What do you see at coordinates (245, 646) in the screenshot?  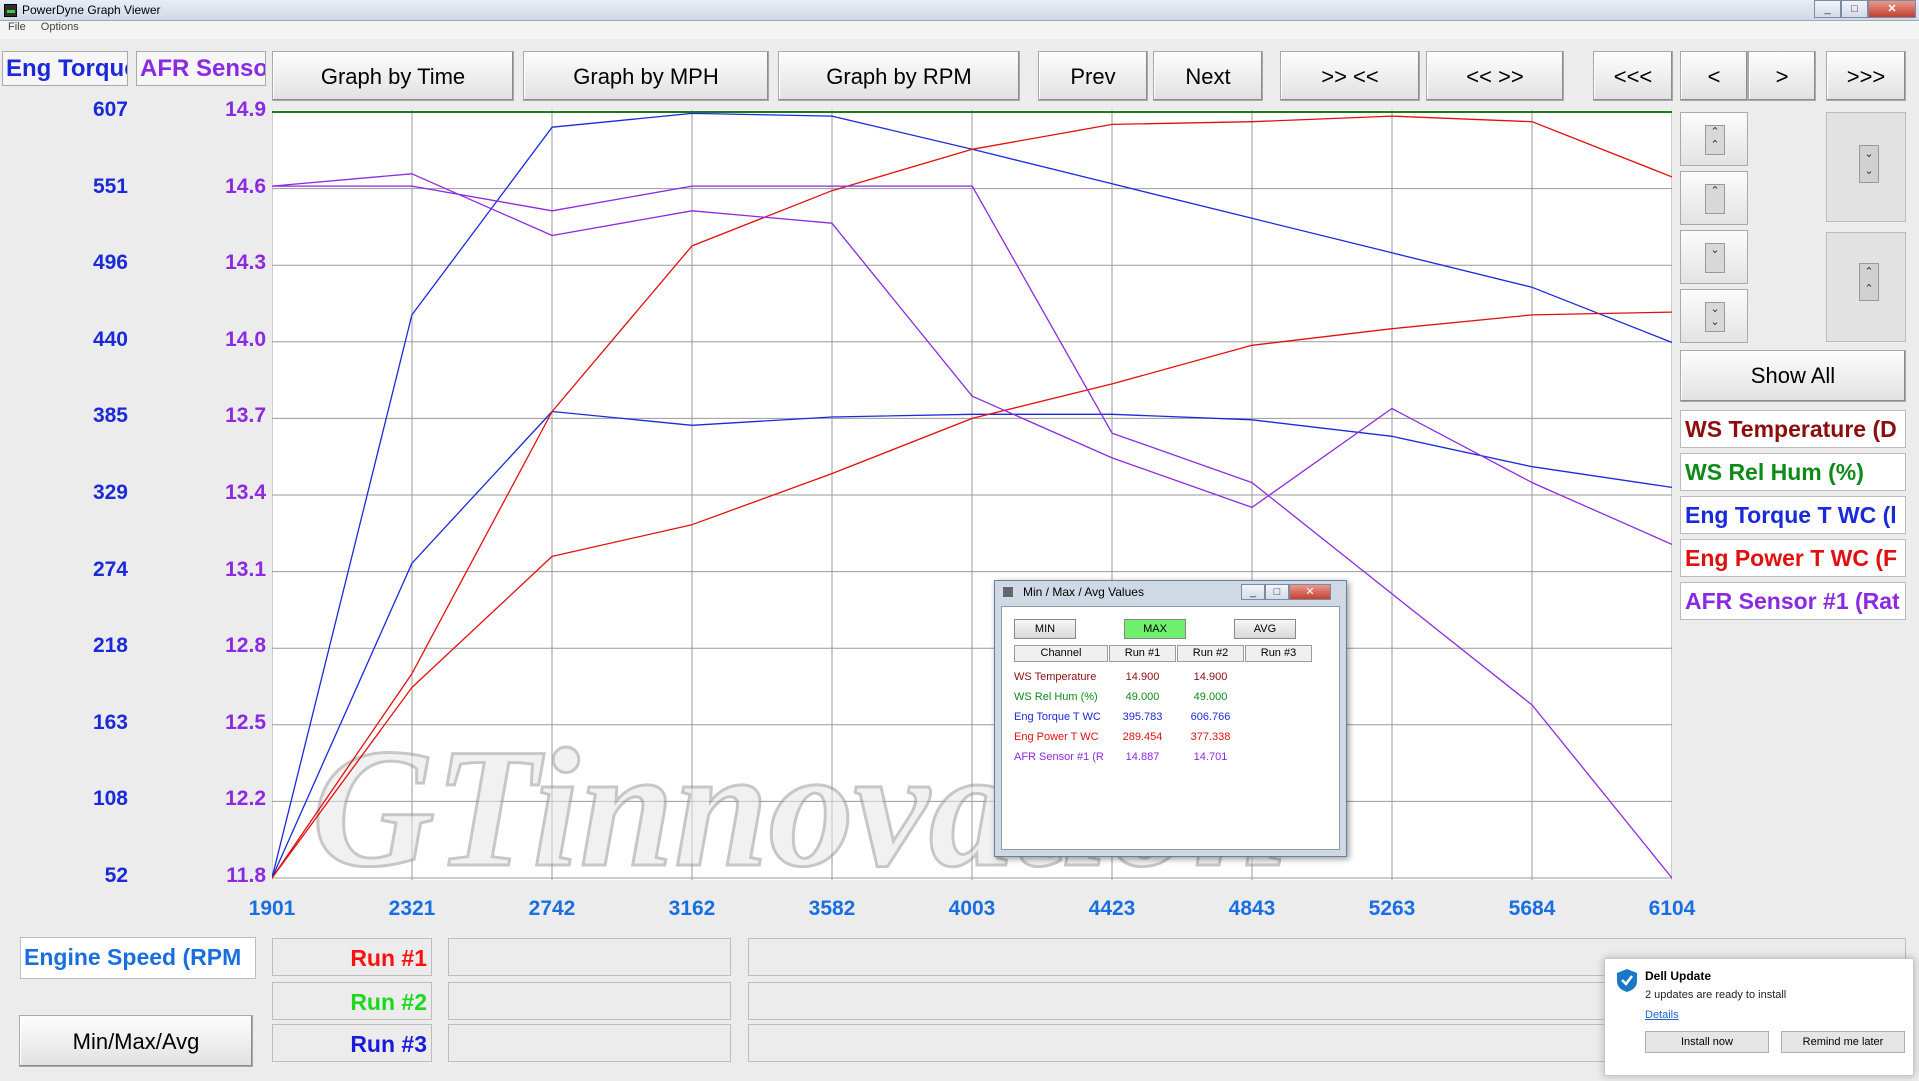 I see `right-tick-label: 12.8` at bounding box center [245, 646].